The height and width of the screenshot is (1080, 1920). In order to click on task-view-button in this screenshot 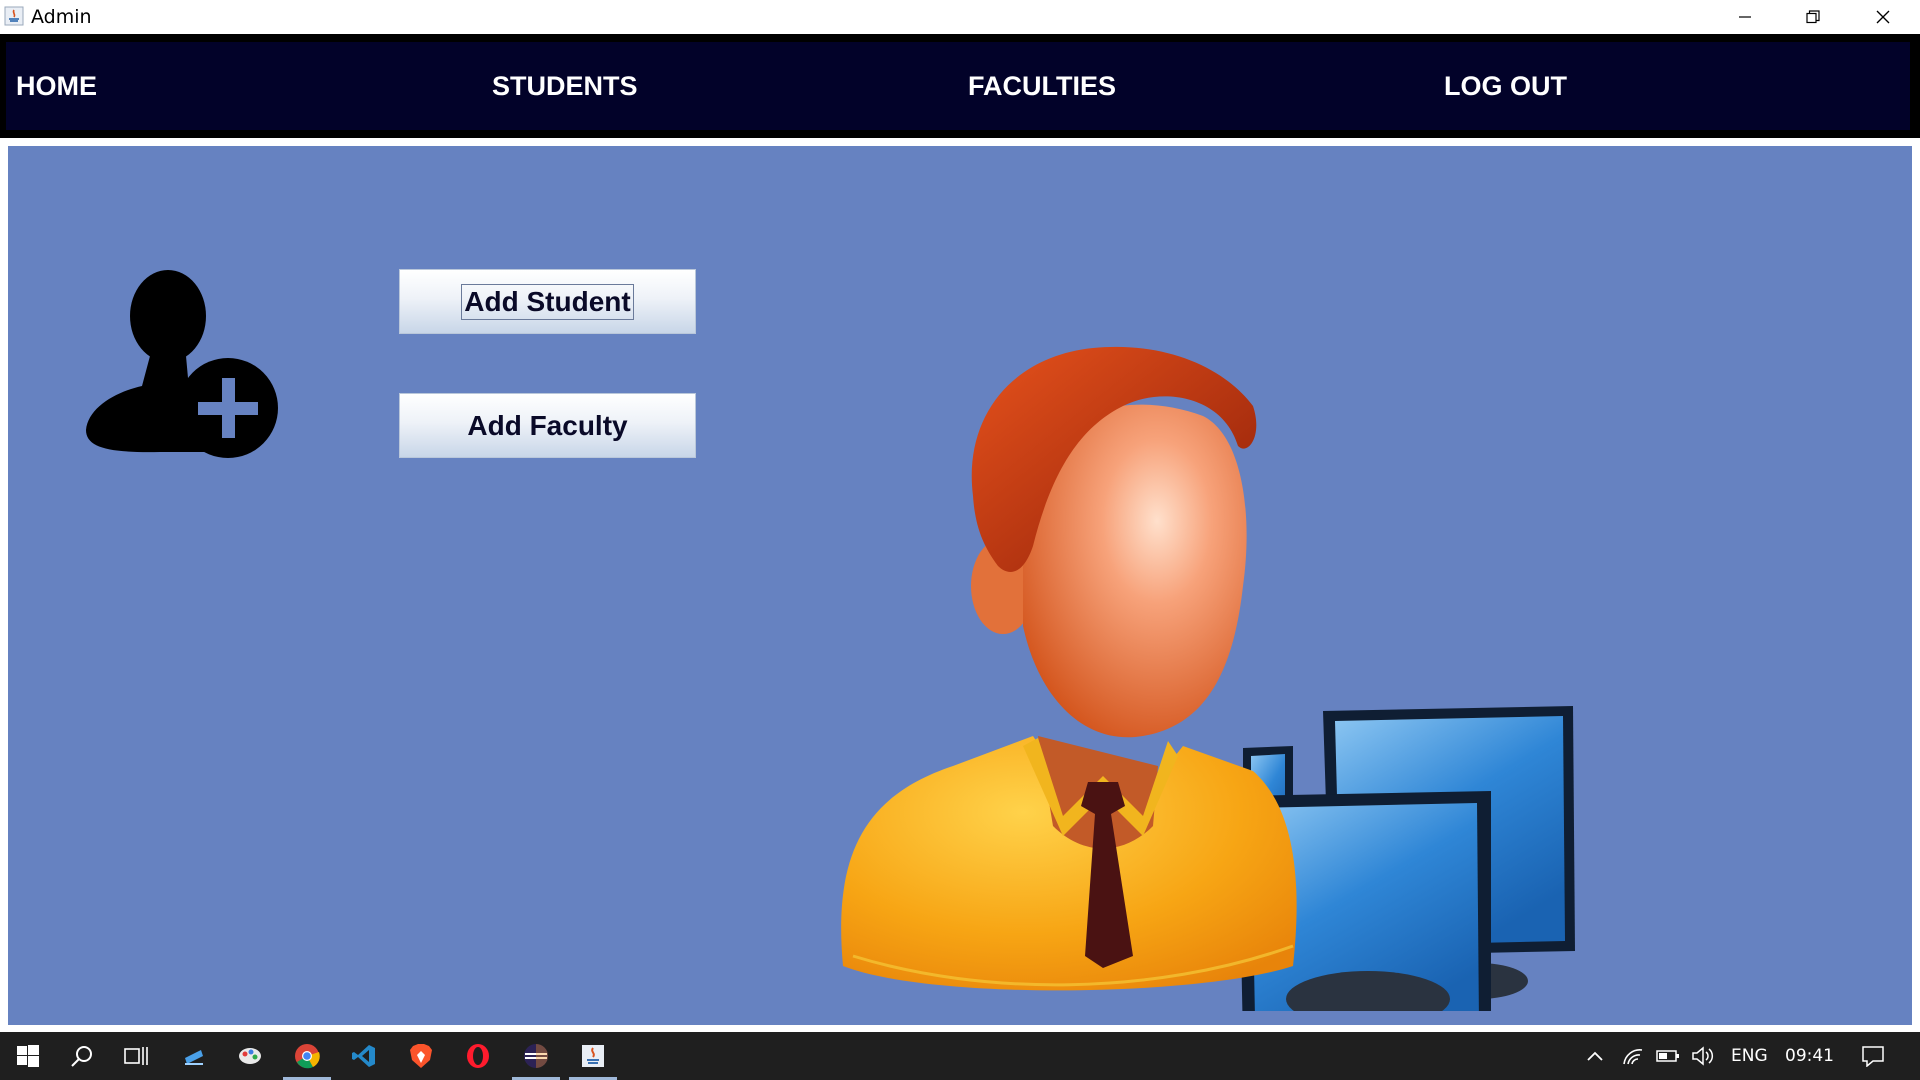, I will do `click(136, 1056)`.